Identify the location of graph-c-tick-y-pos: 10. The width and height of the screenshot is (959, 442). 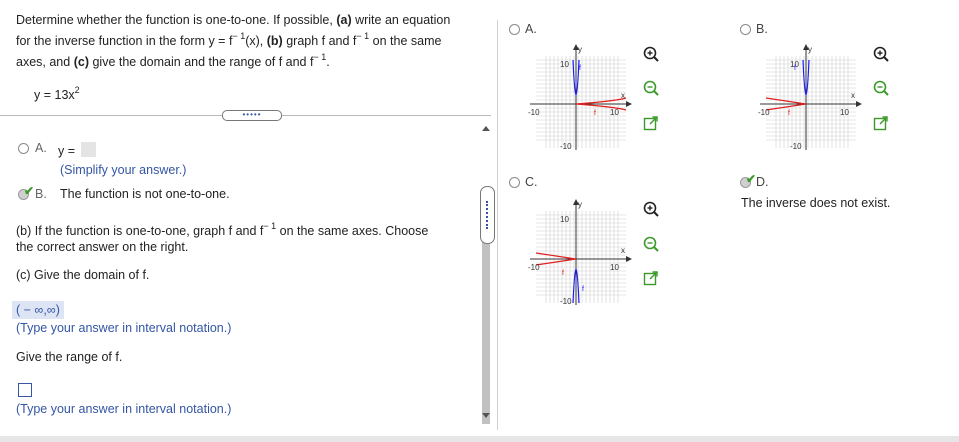
(564, 219).